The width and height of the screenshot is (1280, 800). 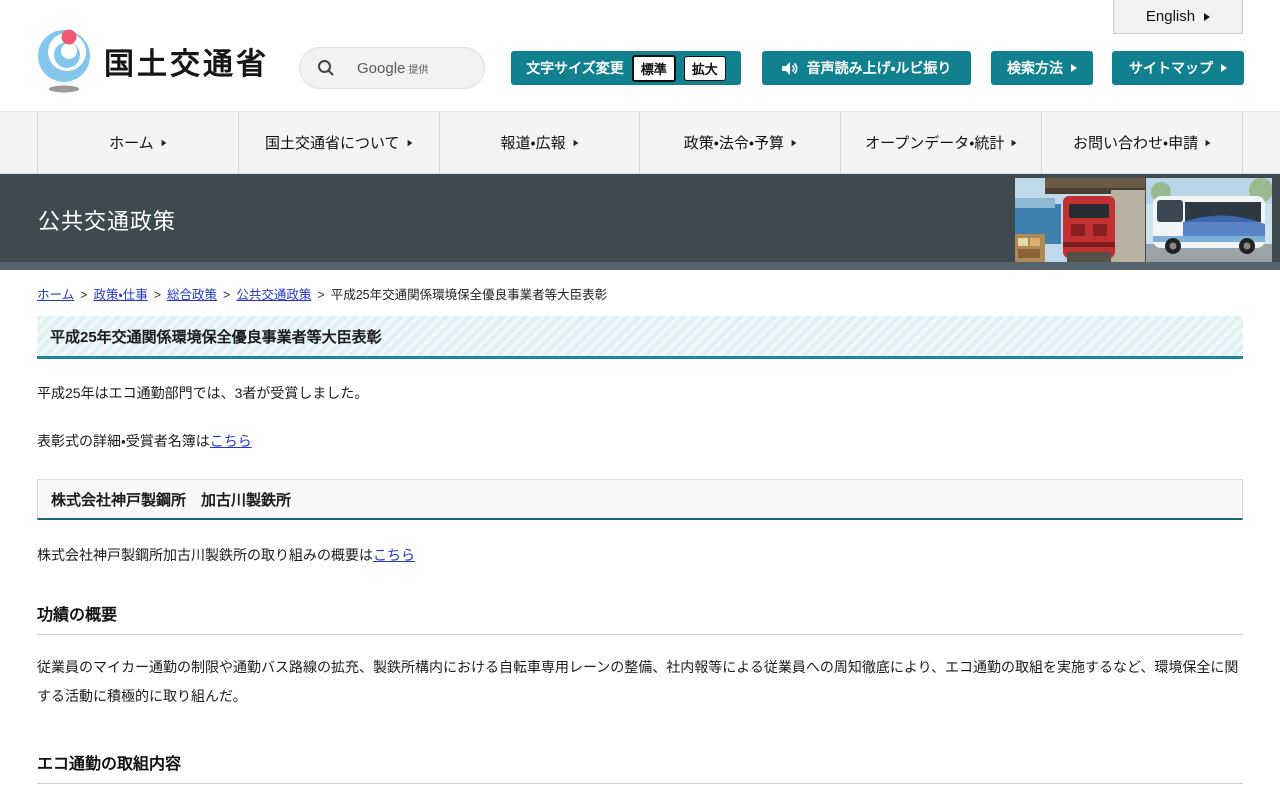 What do you see at coordinates (137, 142) in the screenshot?
I see `nav-item-home: ホーム` at bounding box center [137, 142].